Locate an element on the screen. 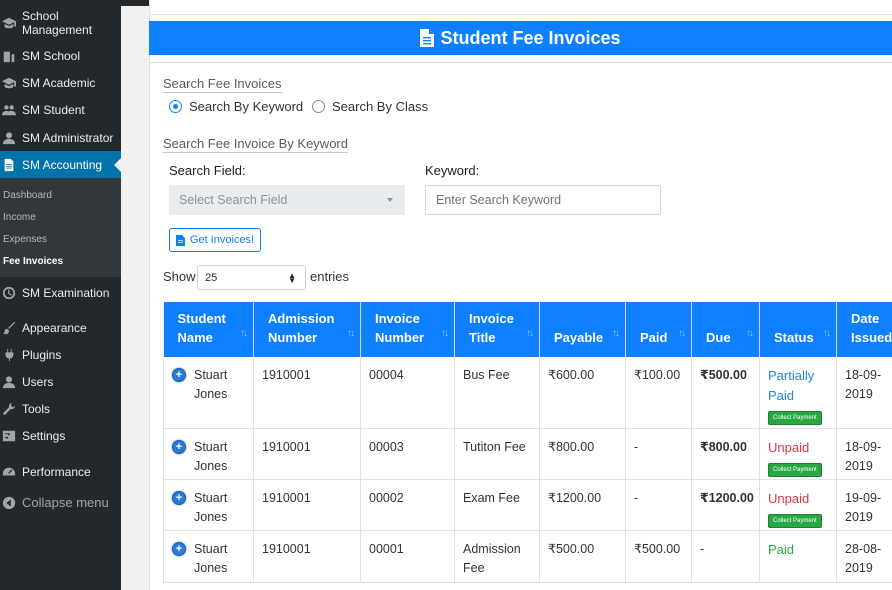  page-length-select: 25 ▲ ▼ is located at coordinates (251, 277).